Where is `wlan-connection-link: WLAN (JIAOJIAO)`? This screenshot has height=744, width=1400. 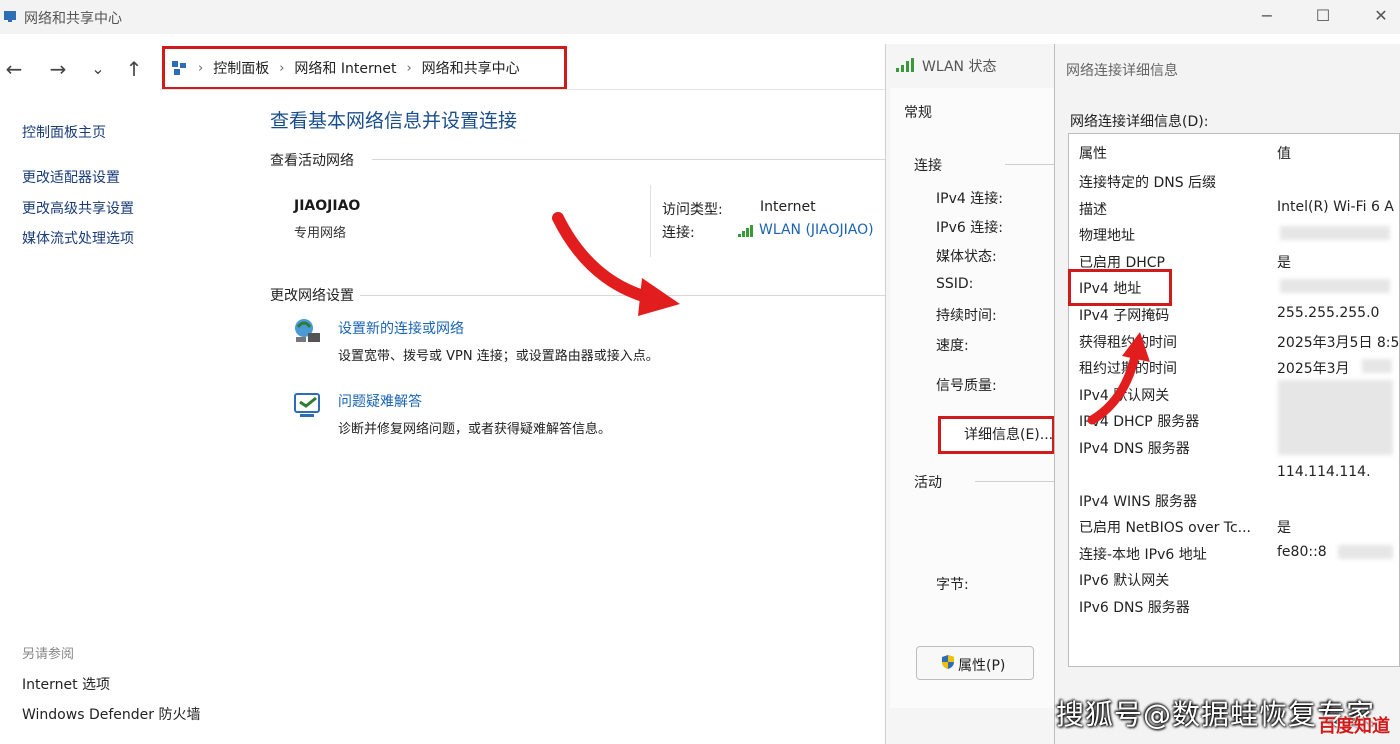
wlan-connection-link: WLAN (JIAOJIAO) is located at coordinates (822, 230).